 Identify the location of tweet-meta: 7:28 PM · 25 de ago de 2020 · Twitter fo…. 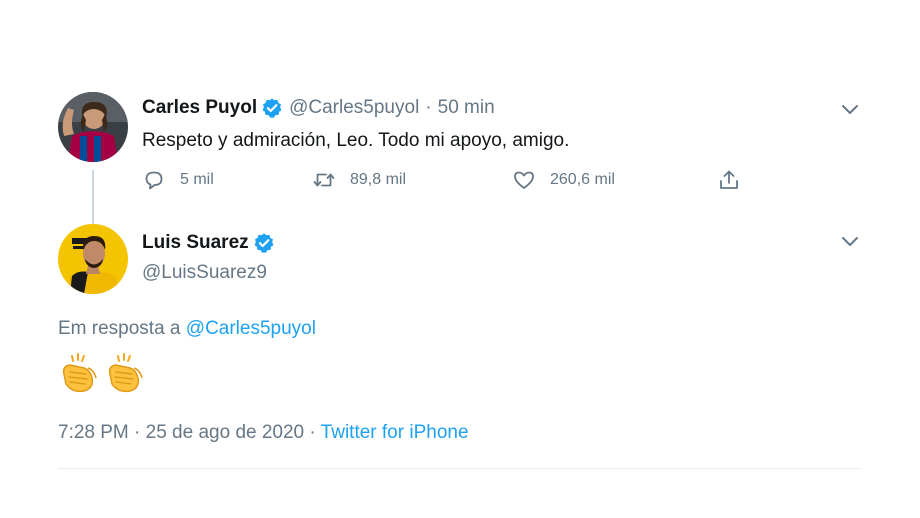
(263, 433).